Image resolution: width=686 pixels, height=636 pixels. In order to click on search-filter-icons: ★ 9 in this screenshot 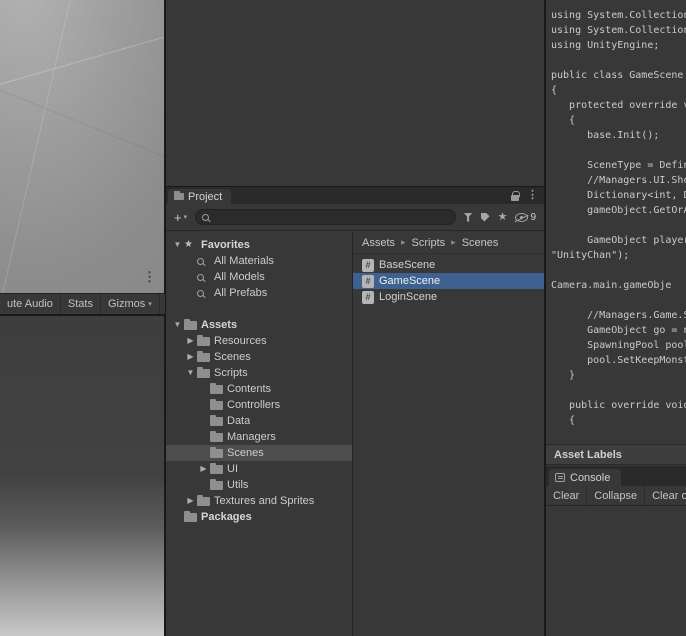, I will do `click(500, 217)`.